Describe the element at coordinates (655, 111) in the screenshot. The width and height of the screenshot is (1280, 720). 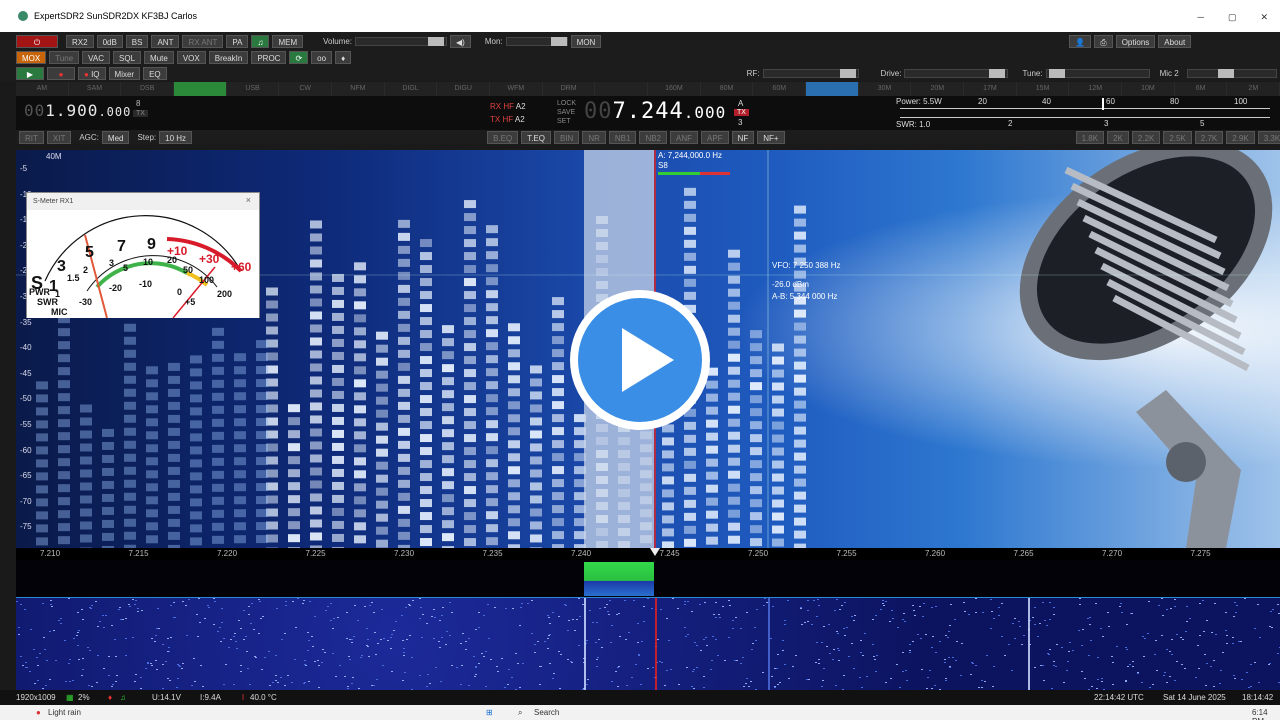
I see `vfo-a-frequency: 007.244.000` at that location.